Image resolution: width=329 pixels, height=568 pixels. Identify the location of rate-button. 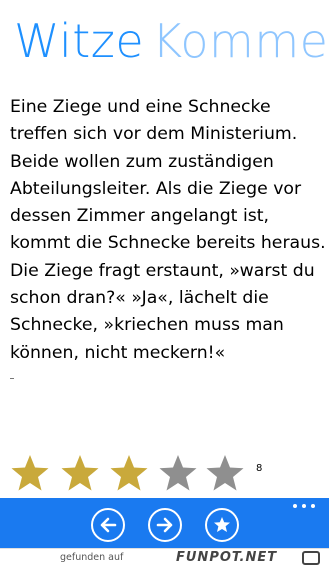
(222, 525).